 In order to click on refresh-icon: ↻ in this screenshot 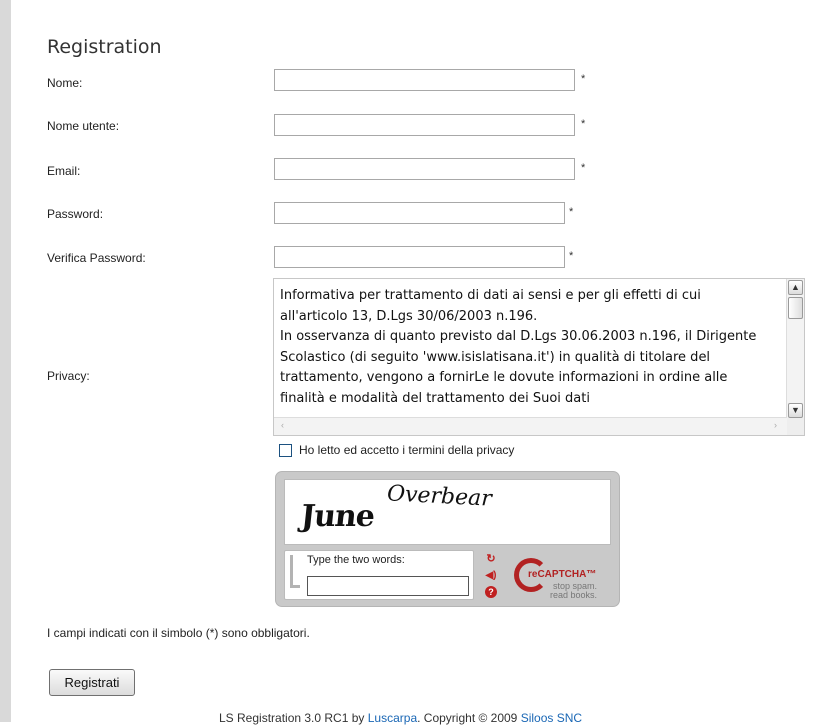, I will do `click(491, 559)`.